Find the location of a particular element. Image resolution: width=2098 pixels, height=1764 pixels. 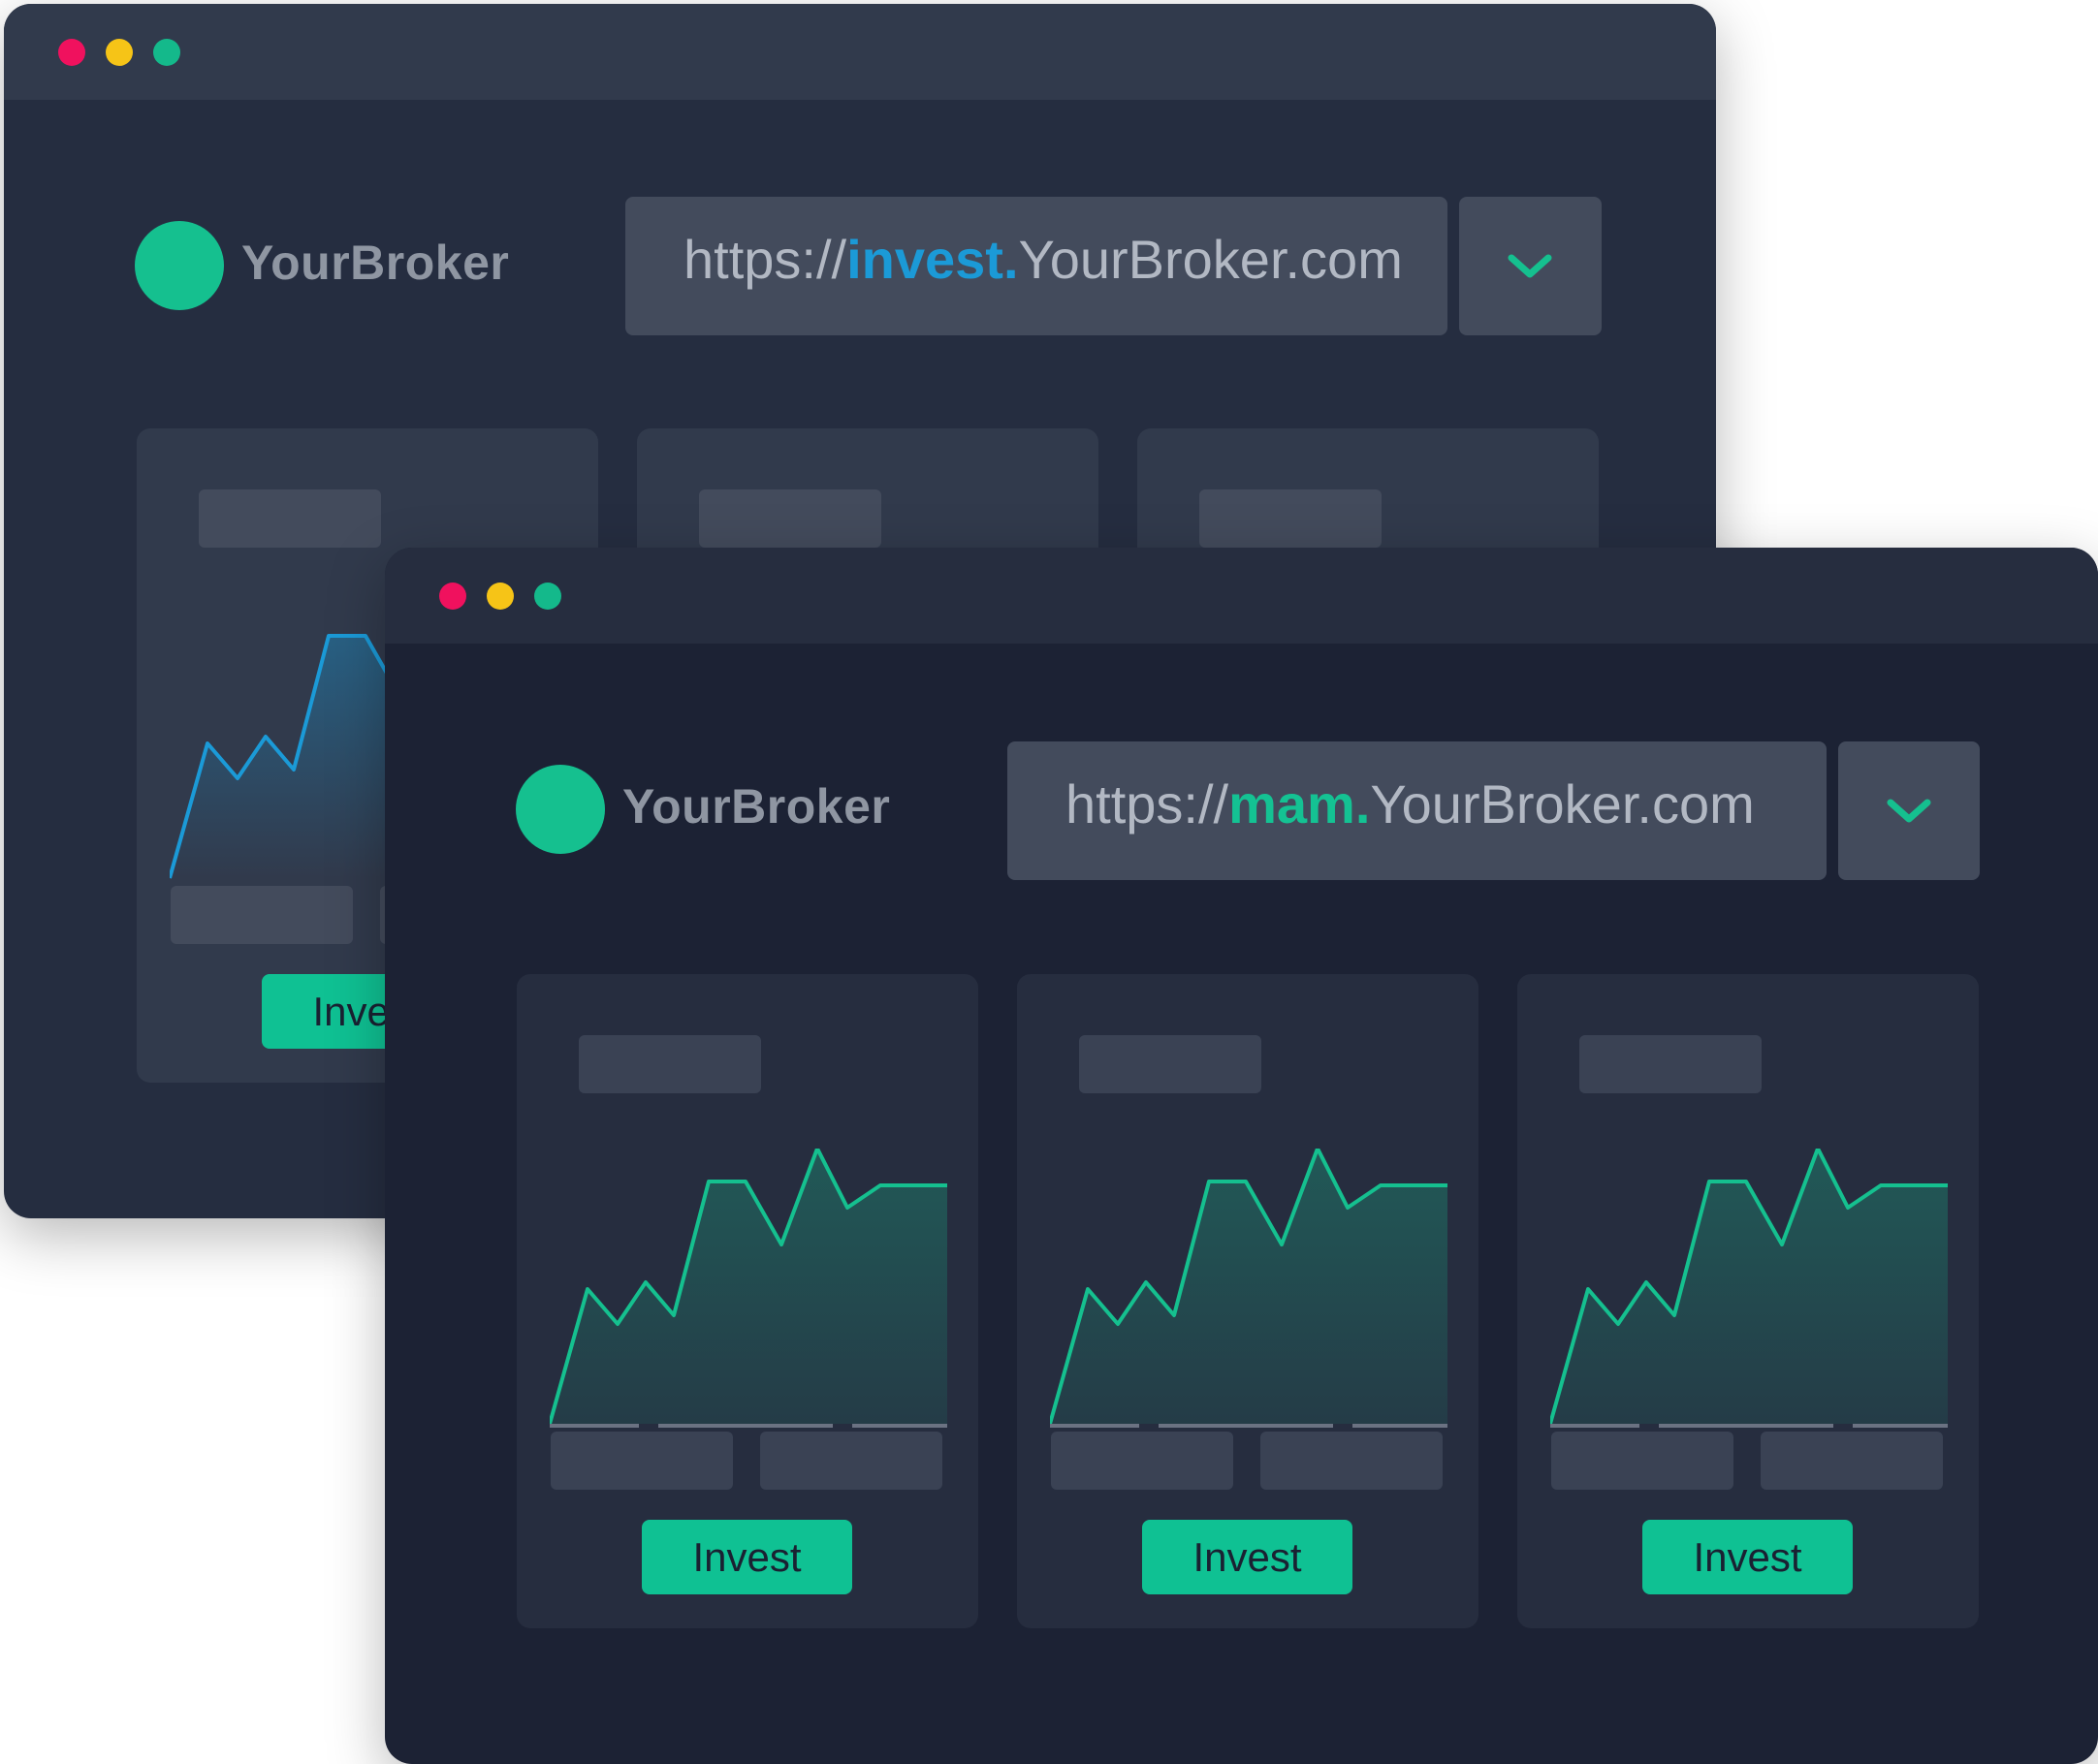

url-bar: https://mam.YourBroker.com is located at coordinates (1417, 811).